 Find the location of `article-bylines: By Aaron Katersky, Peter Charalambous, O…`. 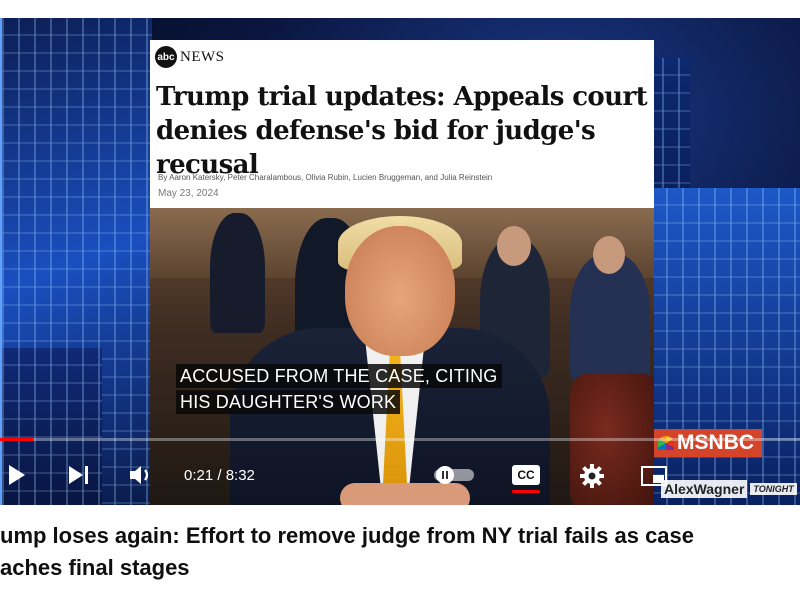

article-bylines: By Aaron Katersky, Peter Charalambous, O… is located at coordinates (325, 177).